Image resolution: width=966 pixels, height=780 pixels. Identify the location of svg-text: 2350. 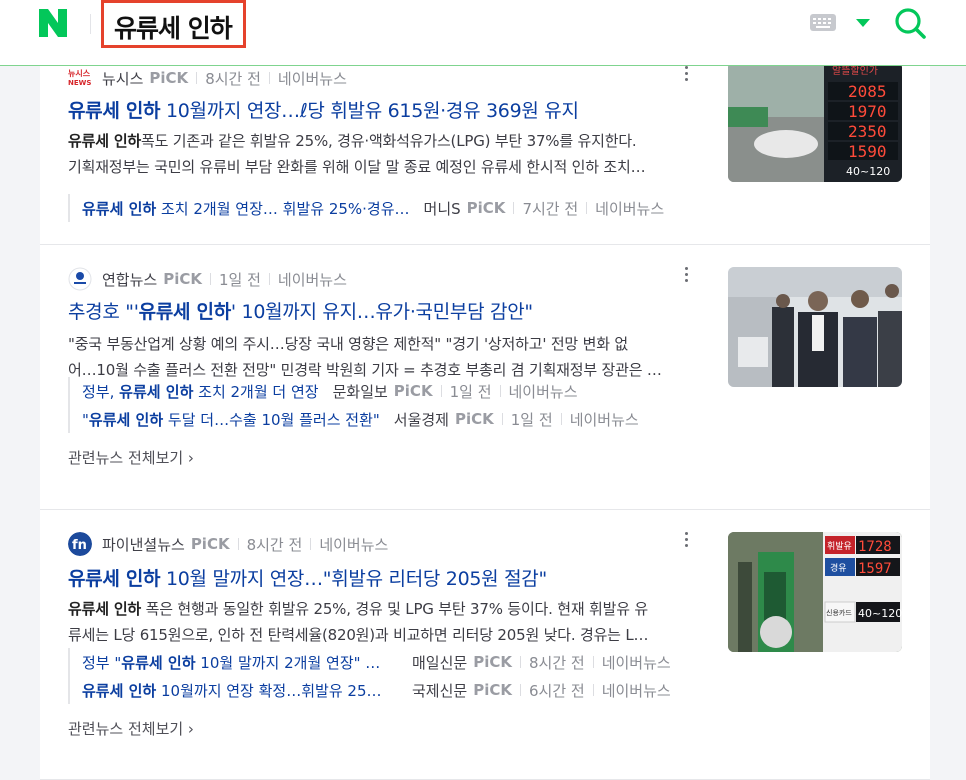
(867, 131).